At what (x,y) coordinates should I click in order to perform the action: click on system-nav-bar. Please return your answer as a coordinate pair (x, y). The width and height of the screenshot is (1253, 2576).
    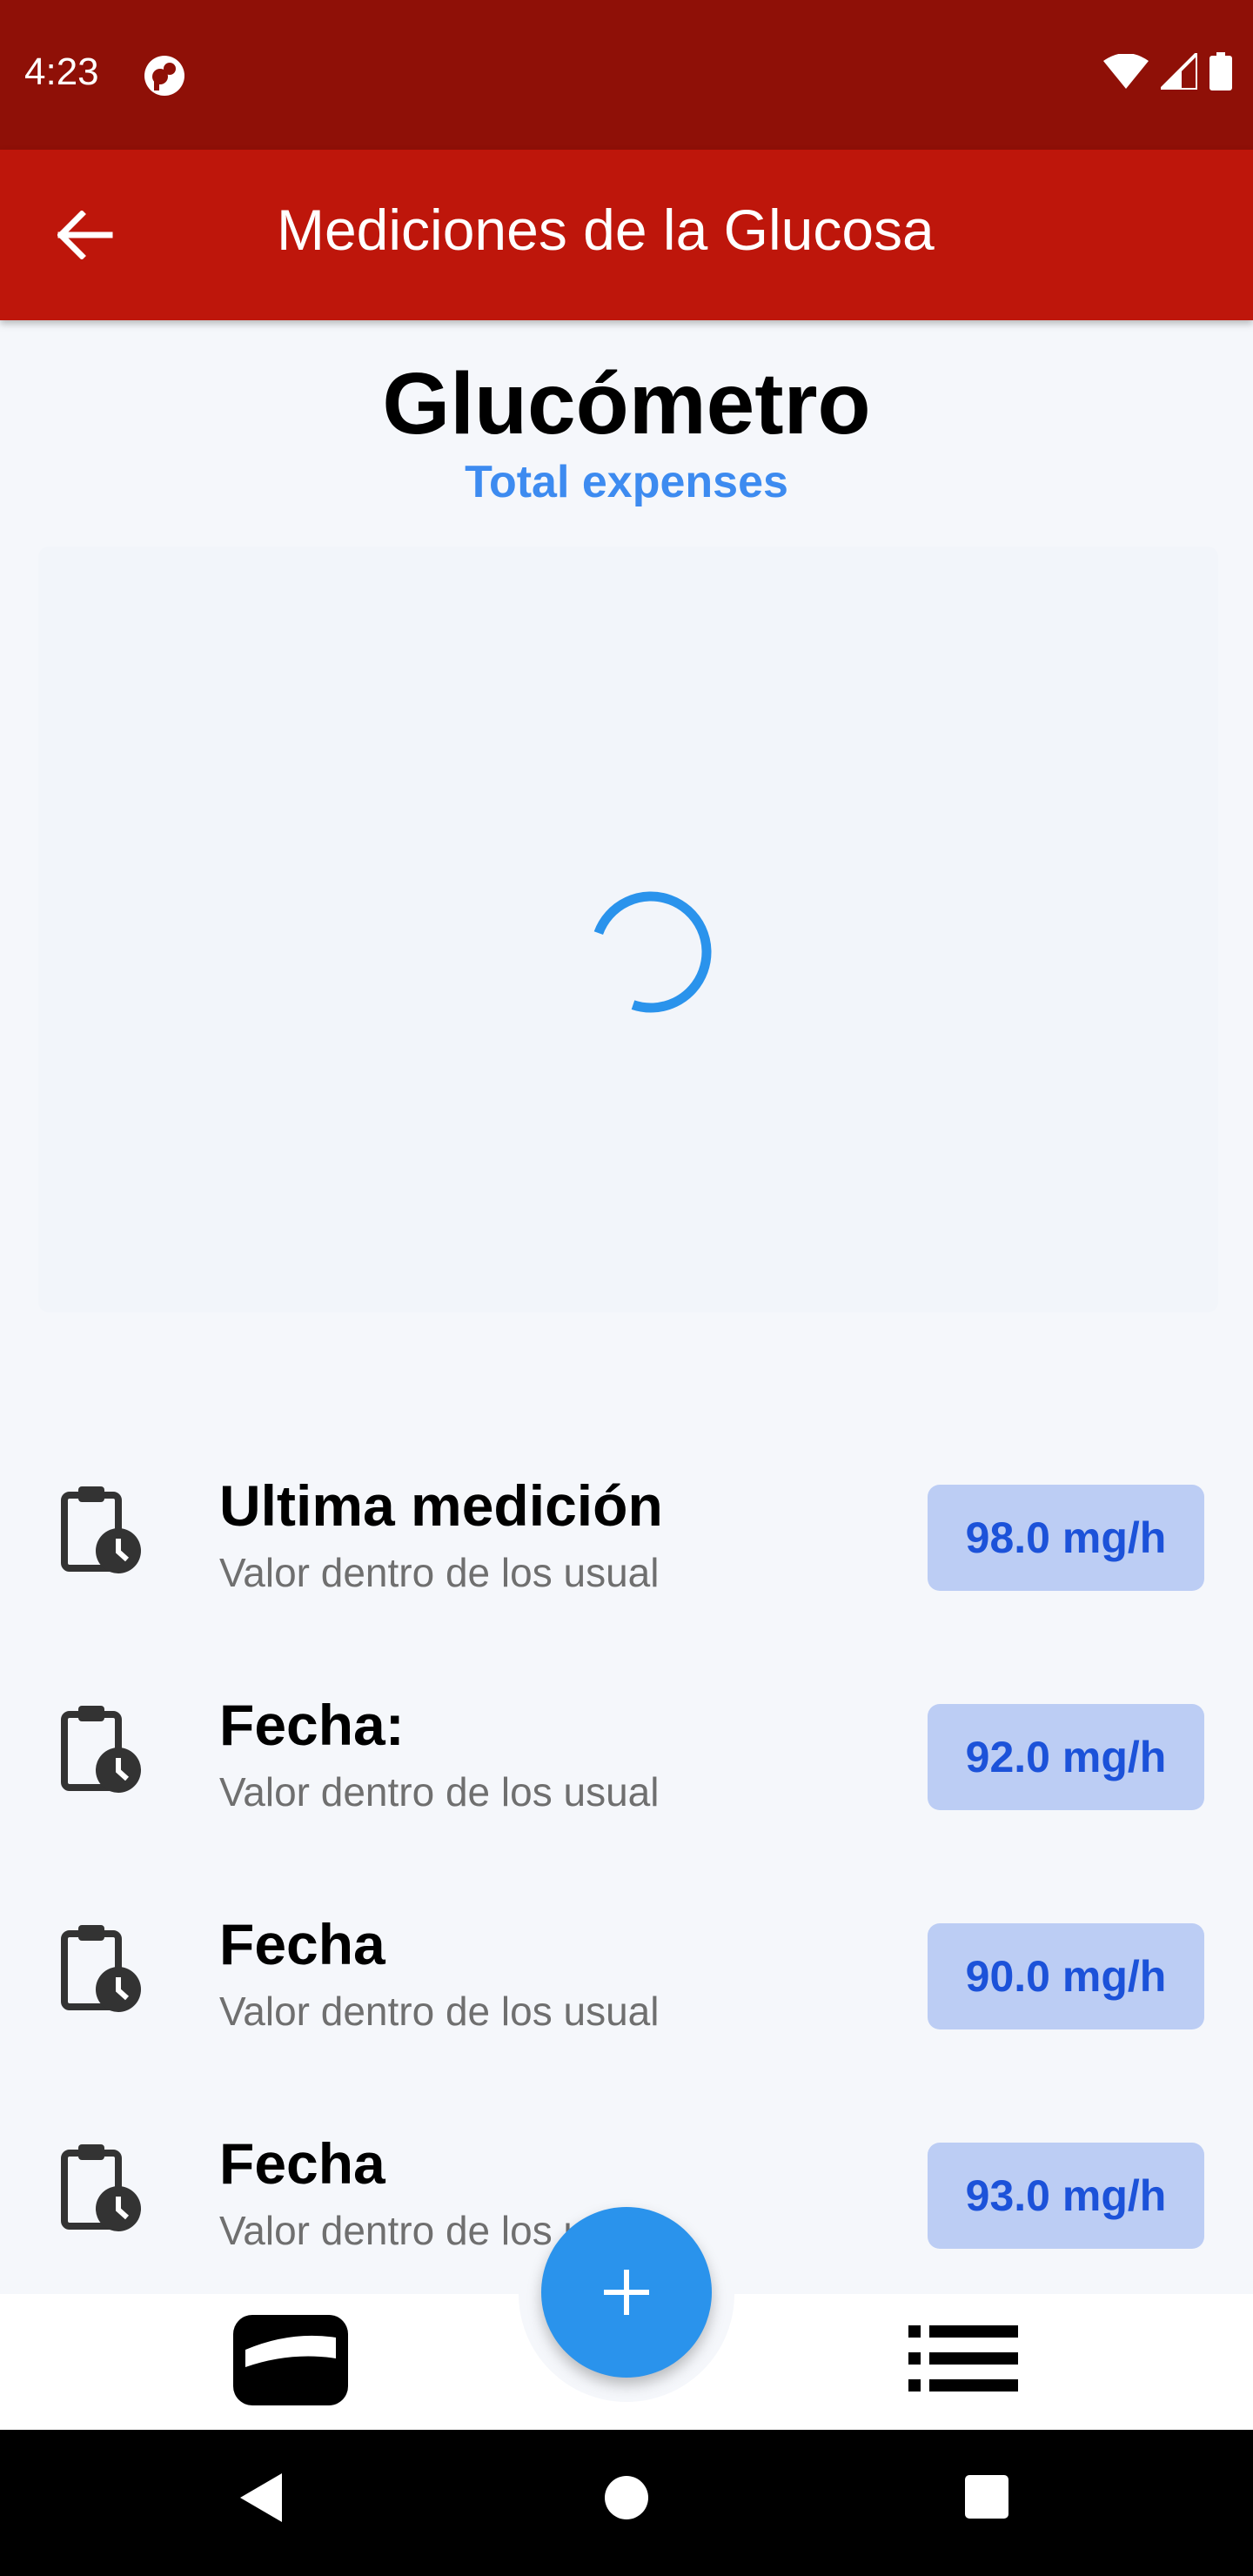
    Looking at the image, I should click on (626, 2503).